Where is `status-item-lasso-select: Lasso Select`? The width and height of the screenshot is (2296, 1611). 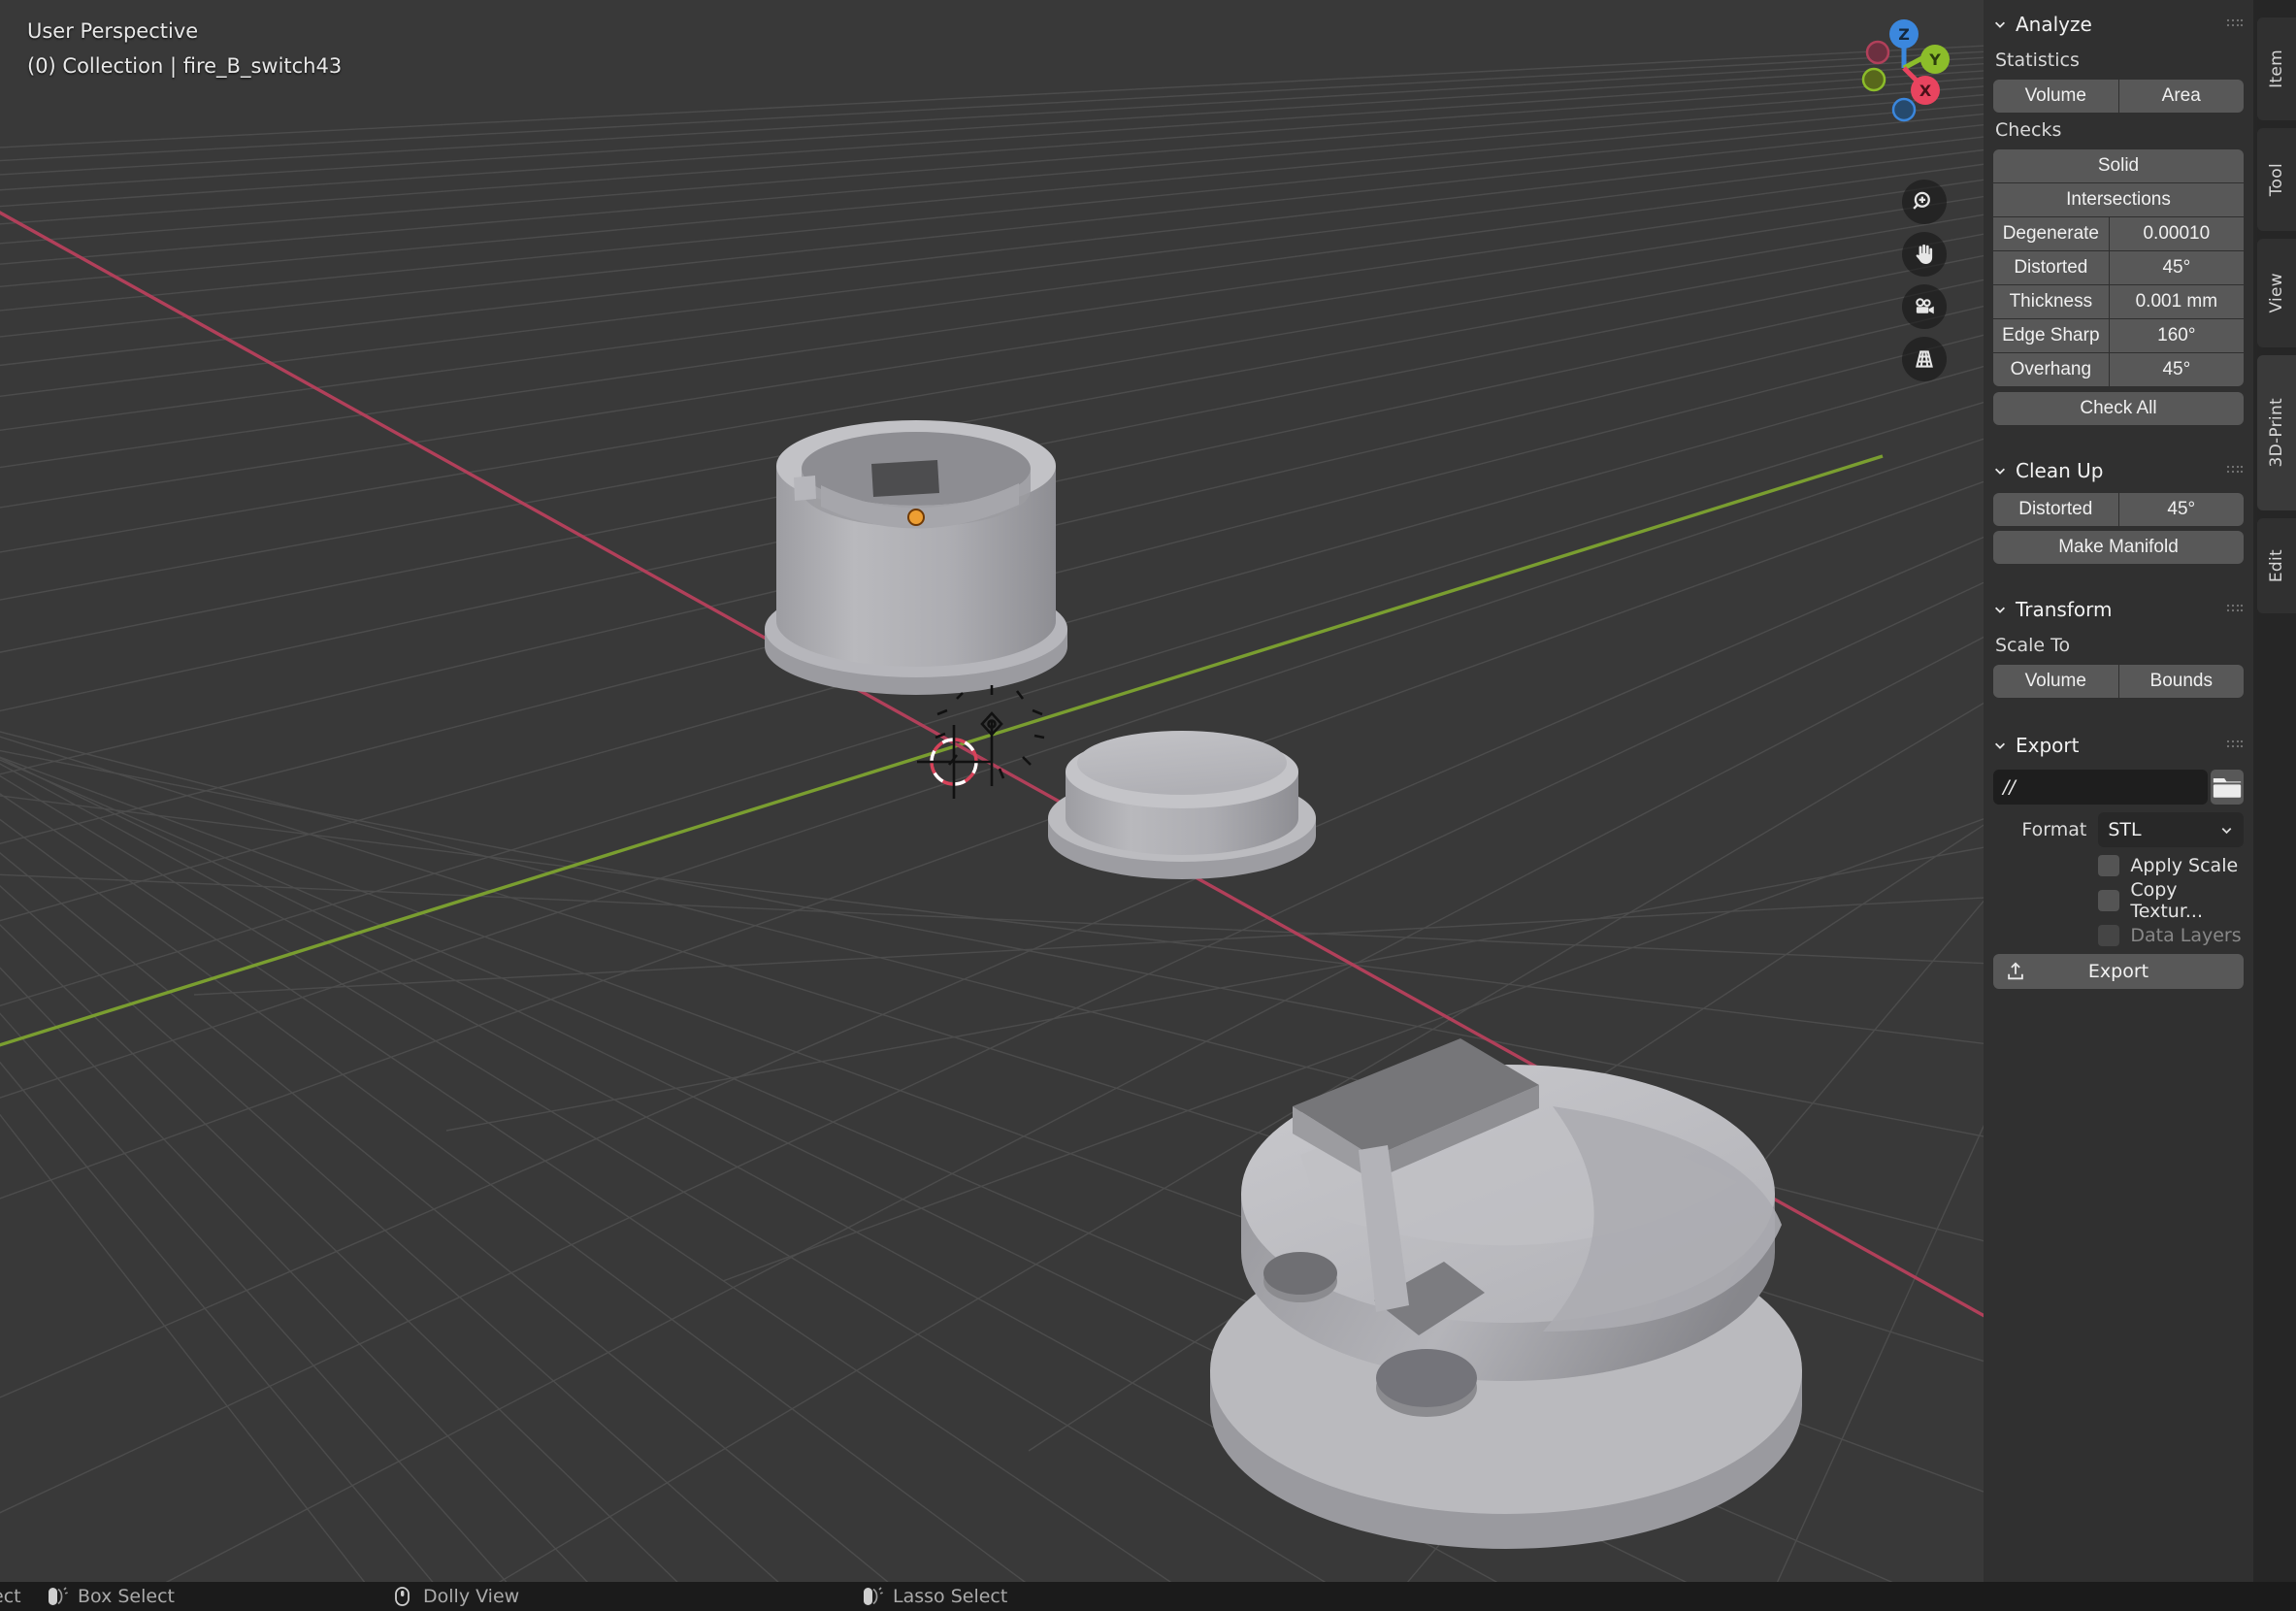
status-item-lasso-select: Lasso Select is located at coordinates (934, 1596).